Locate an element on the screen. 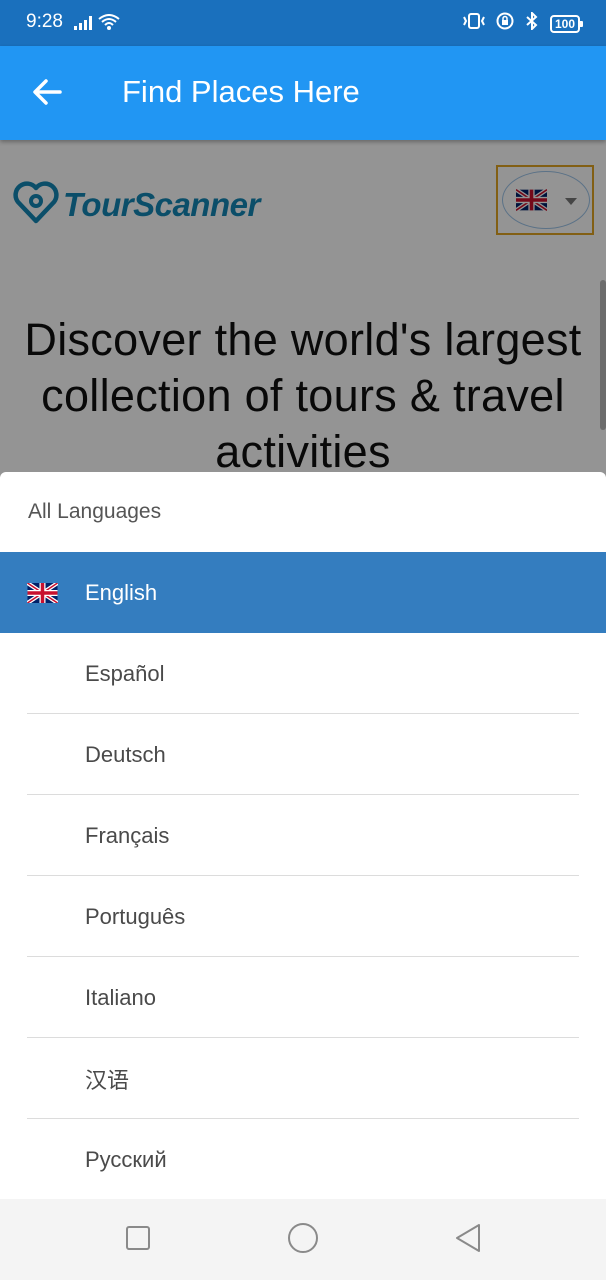  language-option-russian: Русский is located at coordinates (303, 1159).